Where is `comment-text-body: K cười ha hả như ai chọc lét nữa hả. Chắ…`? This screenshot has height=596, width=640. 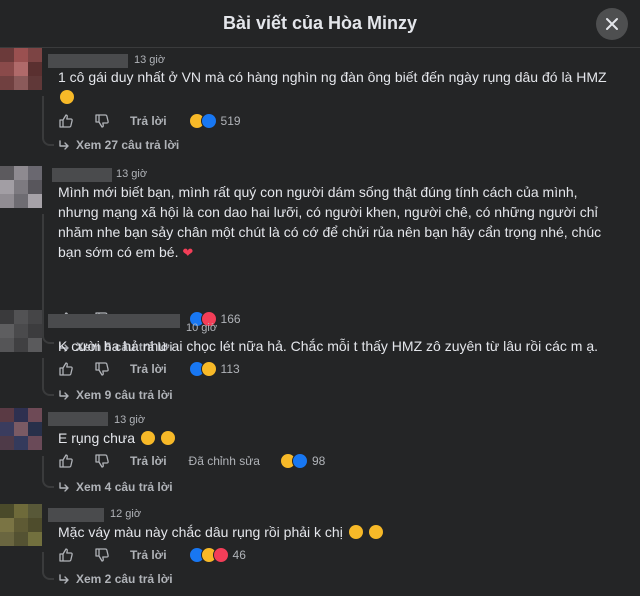 comment-text-body: K cười ha hả như ai chọc lét nữa hả. Chắ… is located at coordinates (328, 346).